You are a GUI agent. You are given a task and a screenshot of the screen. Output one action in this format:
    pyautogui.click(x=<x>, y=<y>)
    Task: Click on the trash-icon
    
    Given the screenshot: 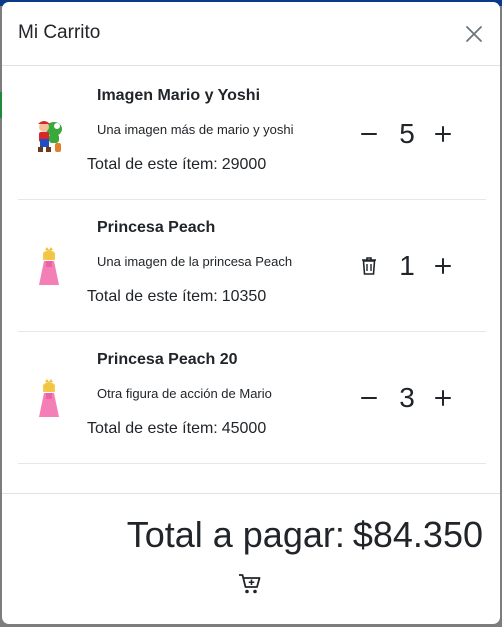 What is the action you would take?
    pyautogui.click(x=369, y=266)
    